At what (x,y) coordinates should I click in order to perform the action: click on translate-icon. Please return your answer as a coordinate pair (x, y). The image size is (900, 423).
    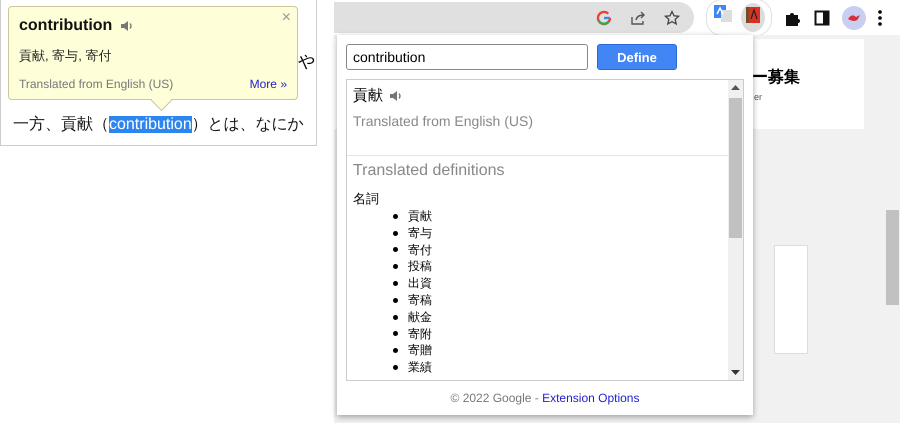
    Looking at the image, I should click on (723, 13).